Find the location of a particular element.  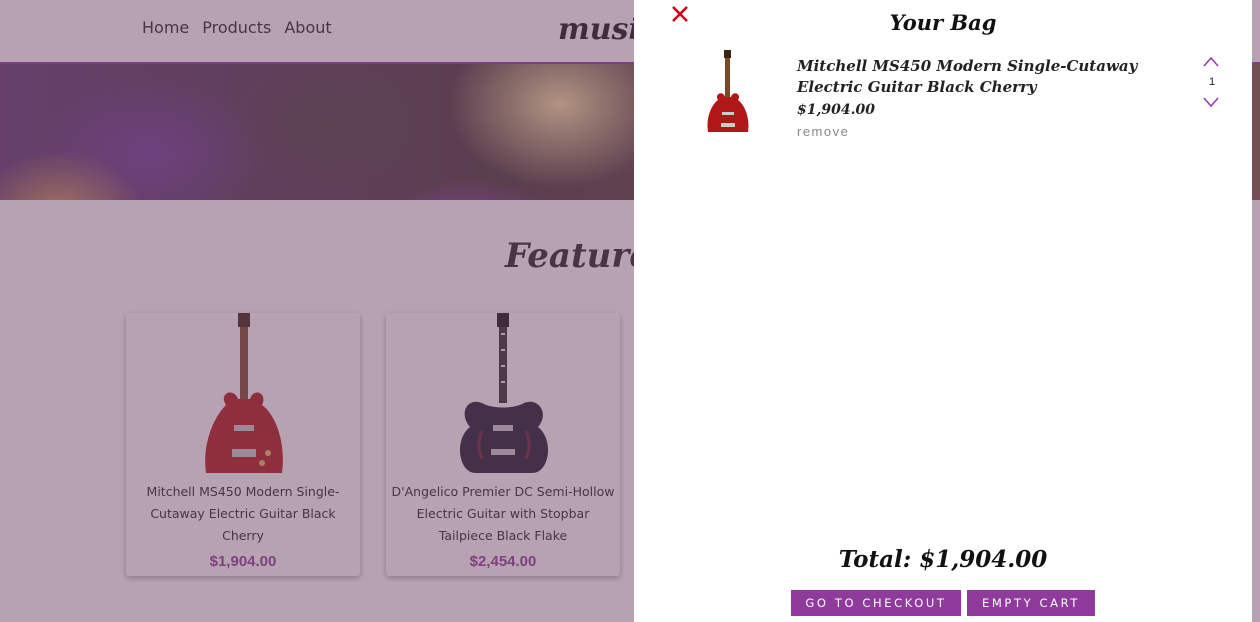

checkout-button: GO TO CHECKOUT is located at coordinates (876, 603).